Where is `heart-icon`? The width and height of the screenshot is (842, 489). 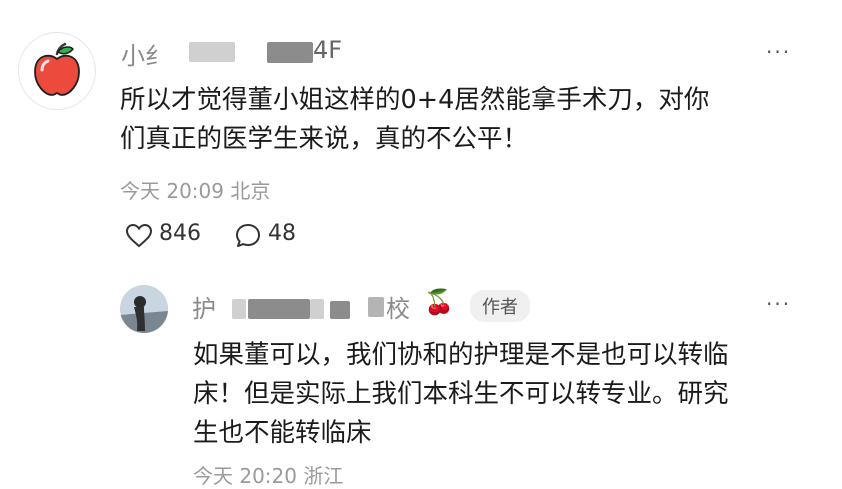
heart-icon is located at coordinates (139, 235).